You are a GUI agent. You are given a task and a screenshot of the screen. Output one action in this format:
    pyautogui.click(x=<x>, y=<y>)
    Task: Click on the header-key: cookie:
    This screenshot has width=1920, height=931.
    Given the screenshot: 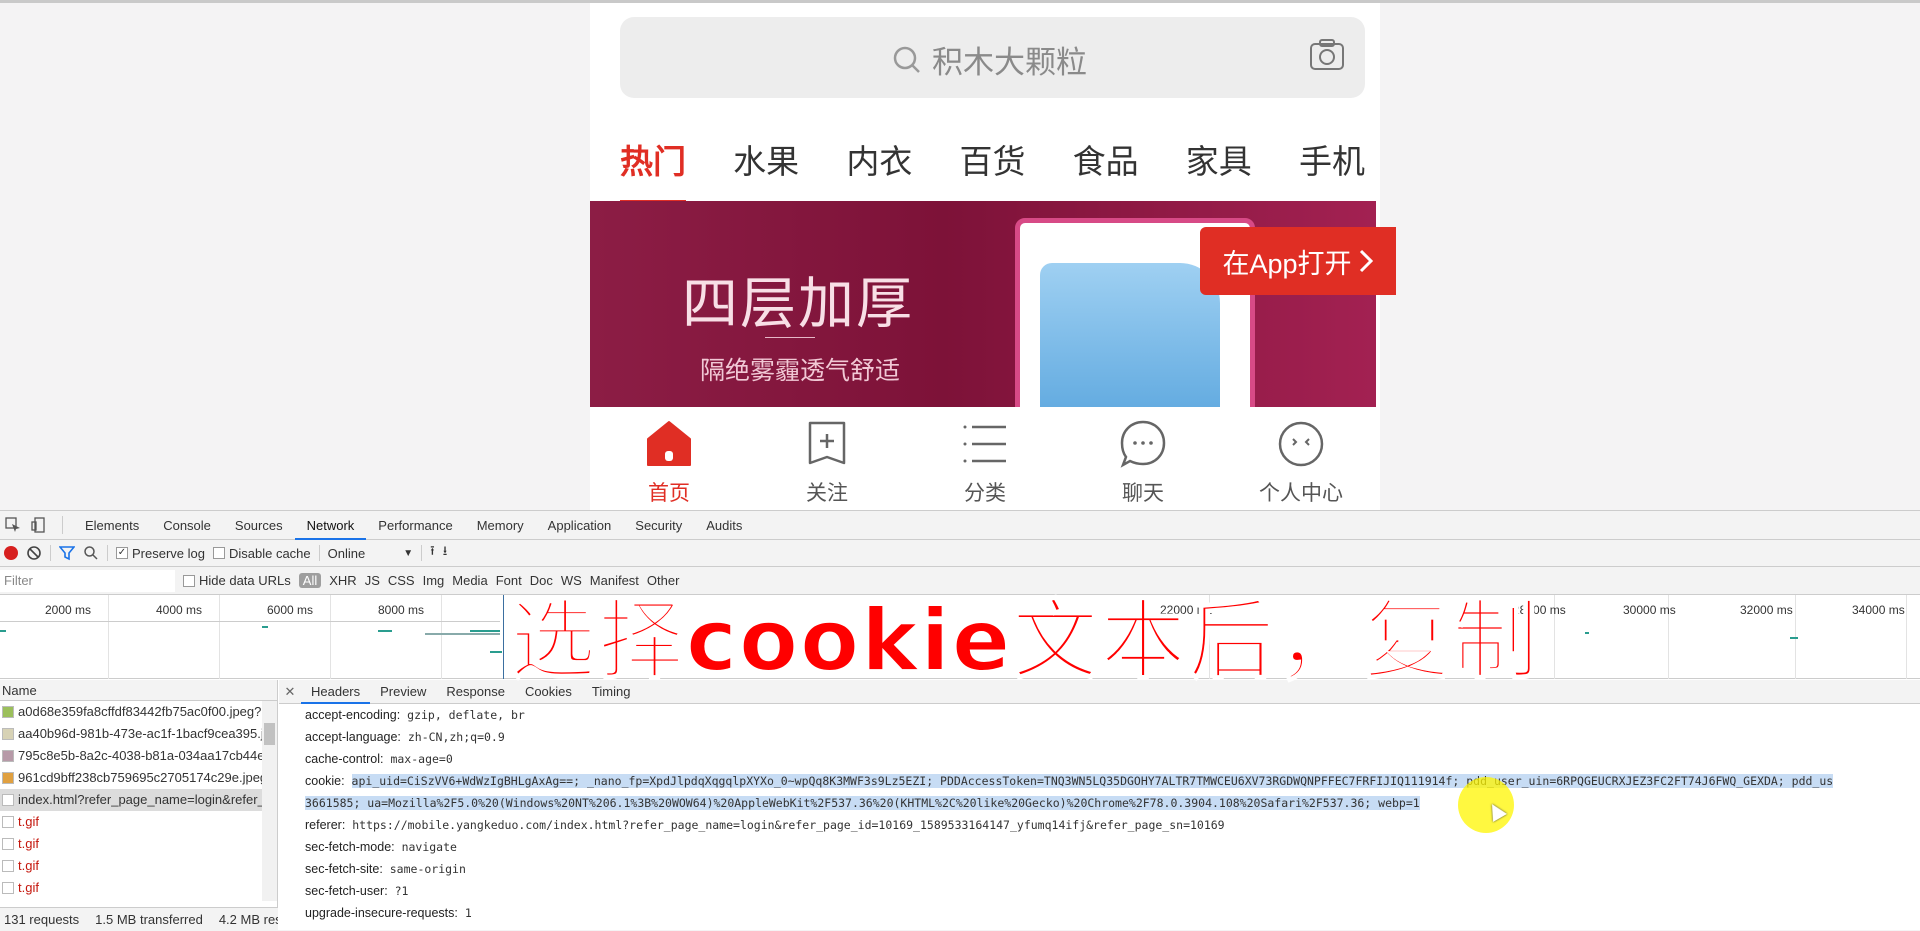 What is the action you would take?
    pyautogui.click(x=325, y=781)
    